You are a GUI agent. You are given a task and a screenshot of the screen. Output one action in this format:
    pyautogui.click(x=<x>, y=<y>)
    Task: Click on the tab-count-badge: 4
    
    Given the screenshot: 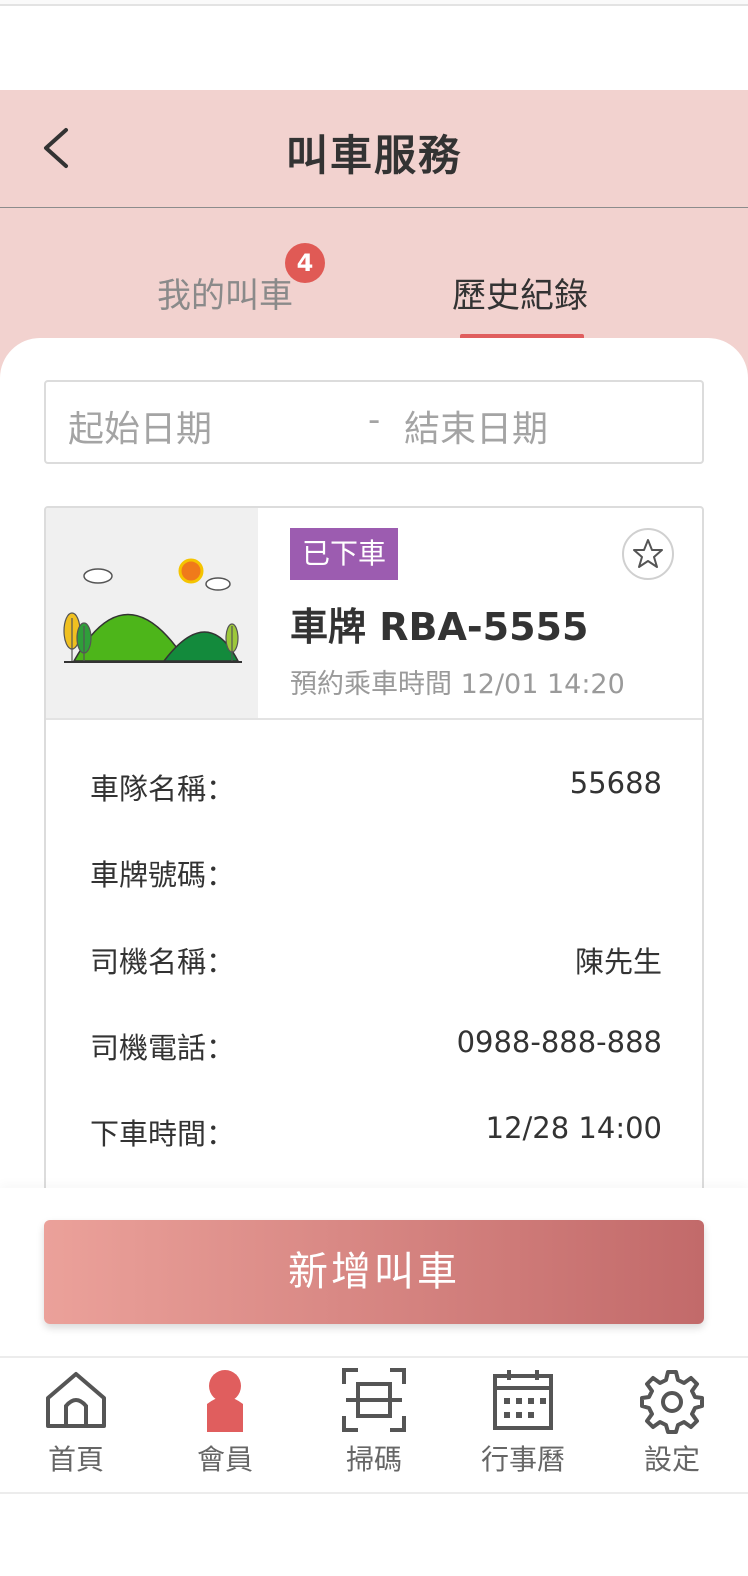 What is the action you would take?
    pyautogui.click(x=305, y=263)
    